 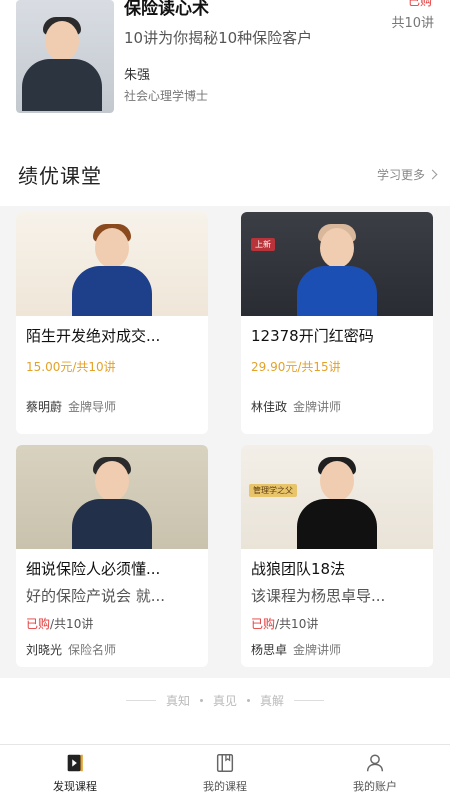 I want to click on discover-icon, so click(x=75, y=763).